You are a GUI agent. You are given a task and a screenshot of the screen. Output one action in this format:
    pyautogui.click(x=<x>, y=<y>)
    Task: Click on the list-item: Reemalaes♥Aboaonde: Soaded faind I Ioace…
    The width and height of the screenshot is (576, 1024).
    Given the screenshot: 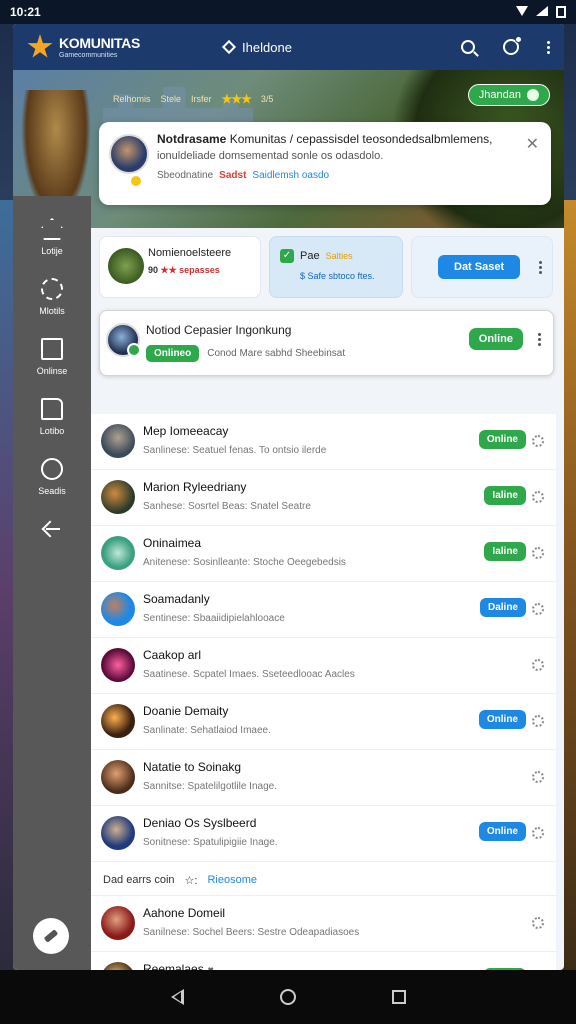 What is the action you would take?
    pyautogui.click(x=323, y=961)
    